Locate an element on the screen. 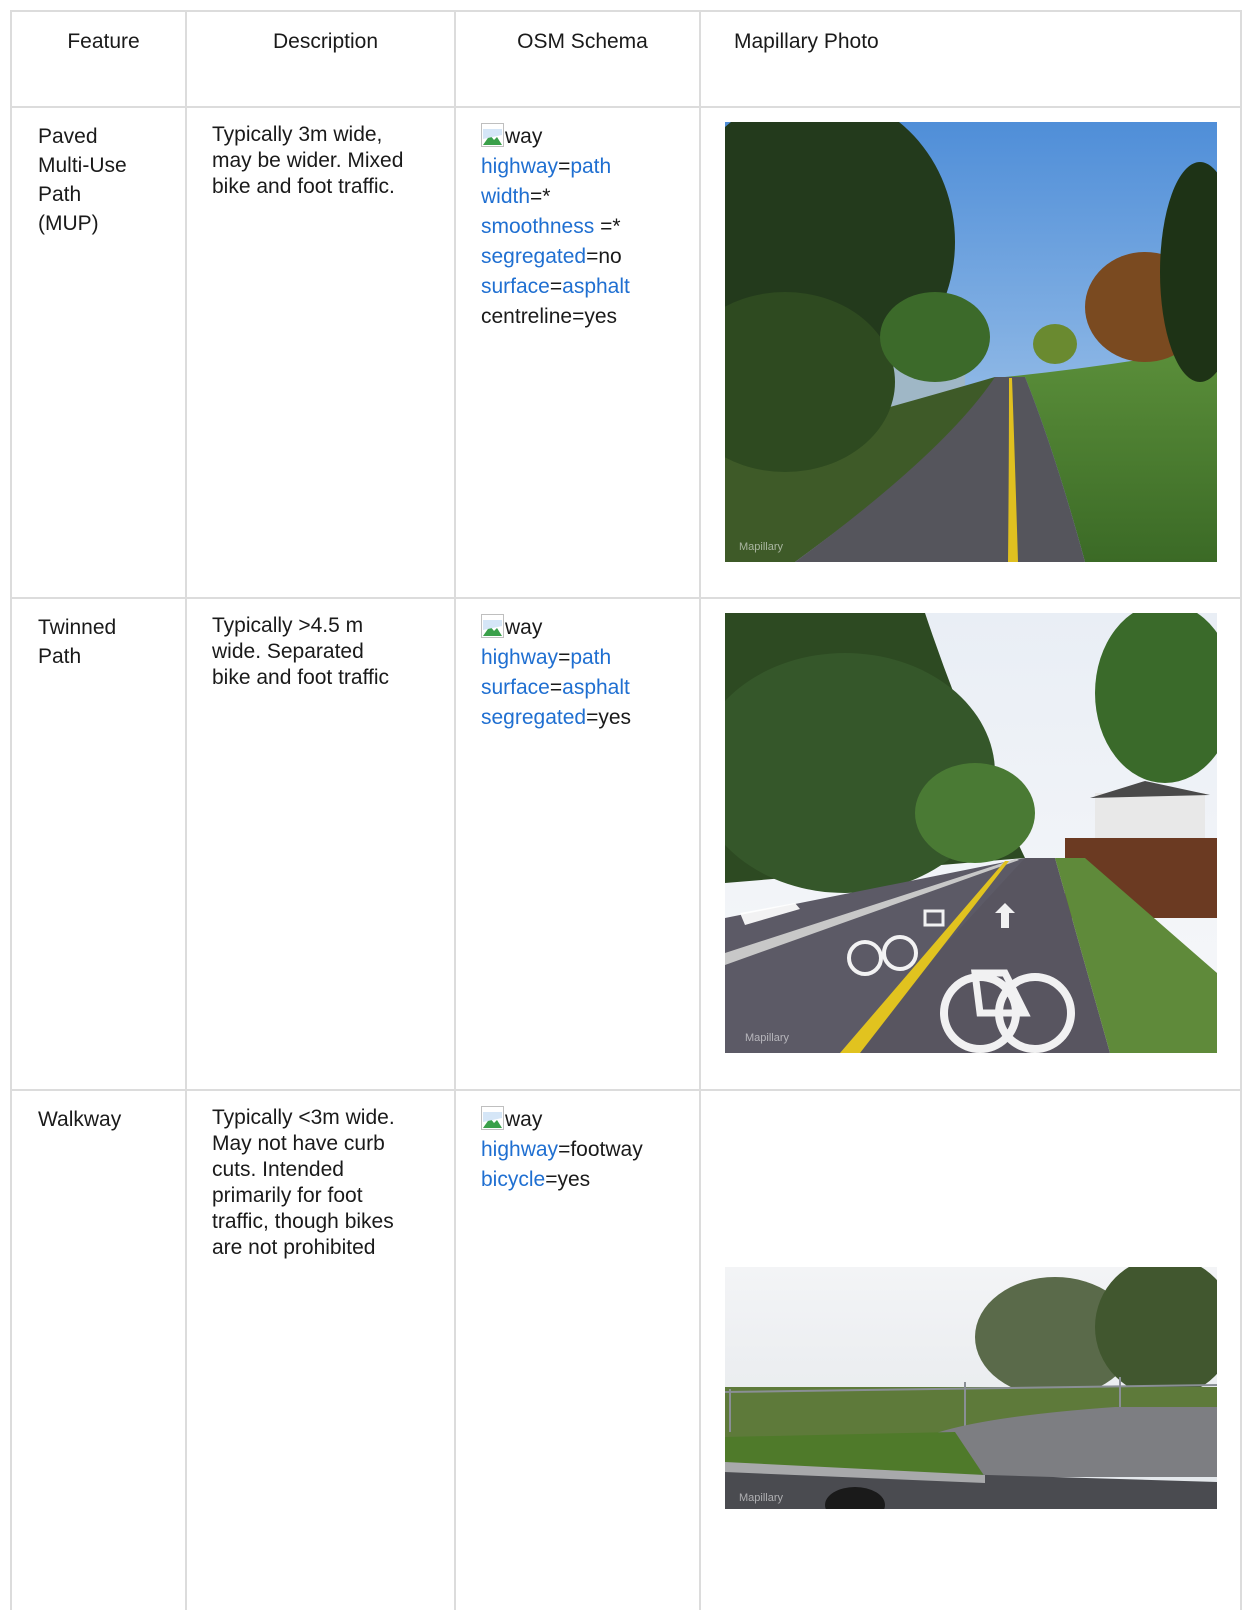 Image resolution: width=1246 pixels, height=1610 pixels. feature-cell: Walkway is located at coordinates (98, 1349).